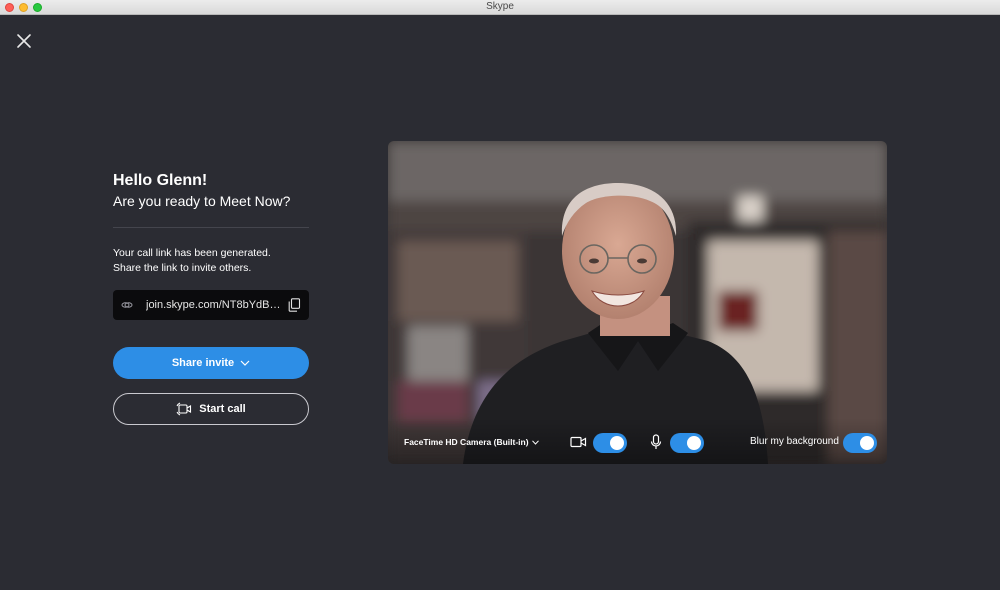  Describe the element at coordinates (192, 253) in the screenshot. I see `link-info-line-1: Your call link has been generated.` at that location.